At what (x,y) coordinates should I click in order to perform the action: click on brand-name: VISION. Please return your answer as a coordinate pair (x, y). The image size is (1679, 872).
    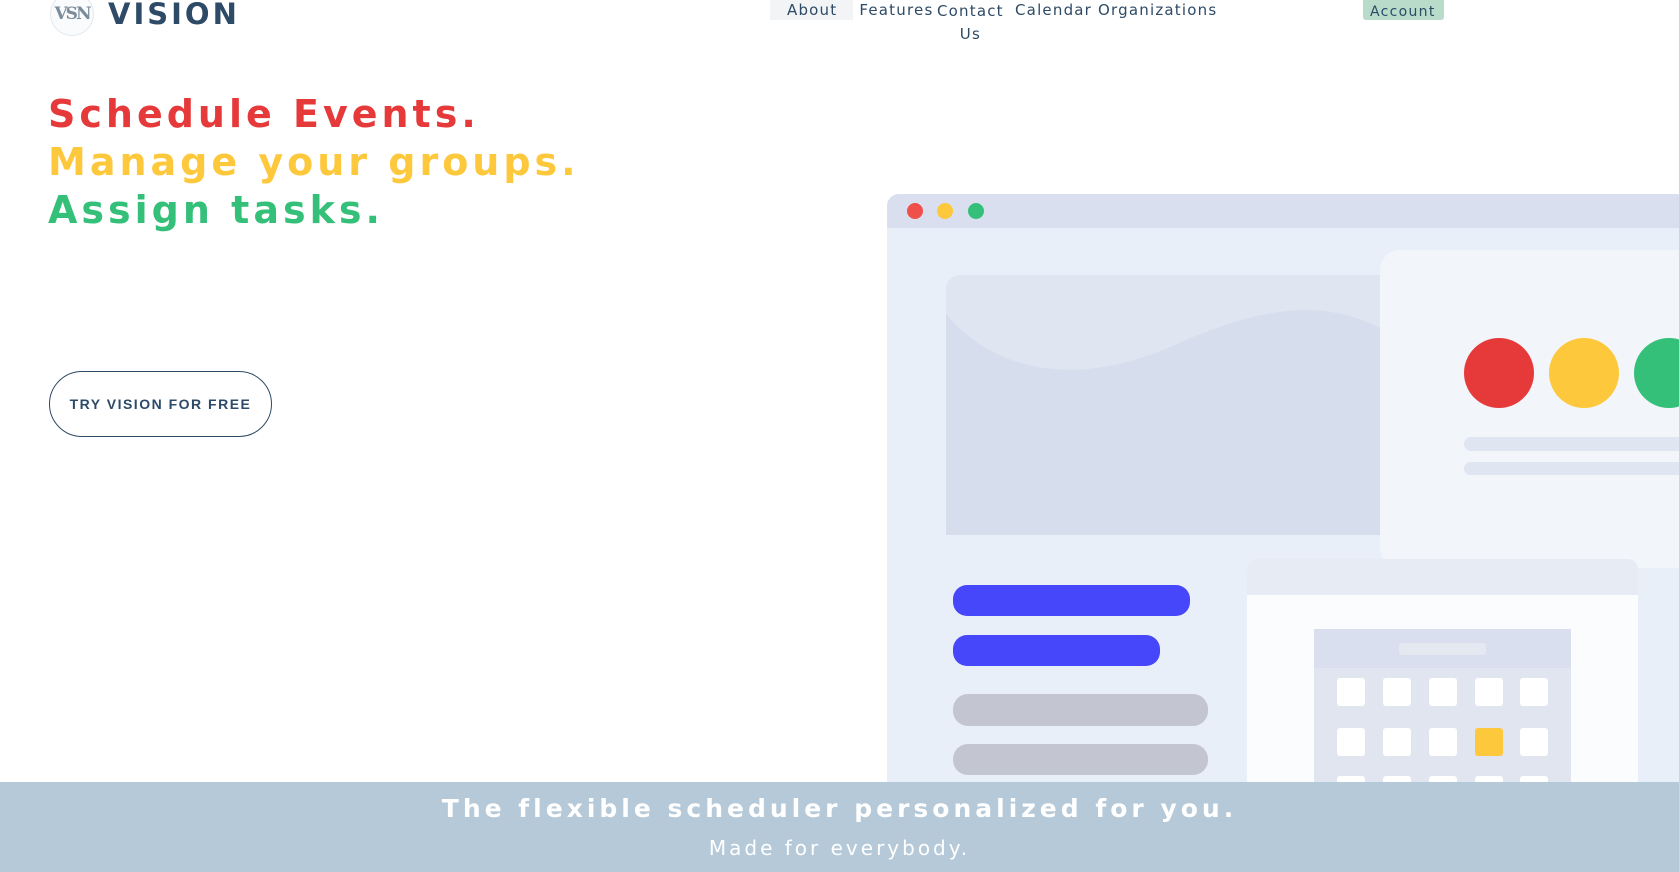
    Looking at the image, I should click on (174, 15).